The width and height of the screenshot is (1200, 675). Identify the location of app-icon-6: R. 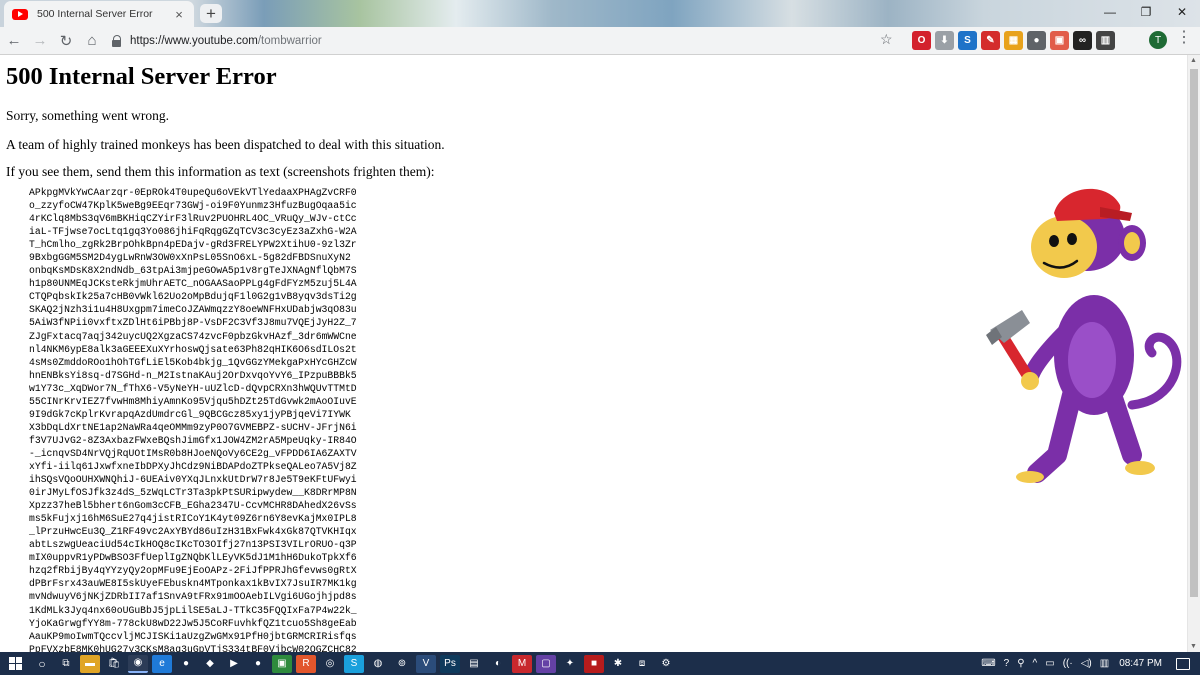
(306, 663).